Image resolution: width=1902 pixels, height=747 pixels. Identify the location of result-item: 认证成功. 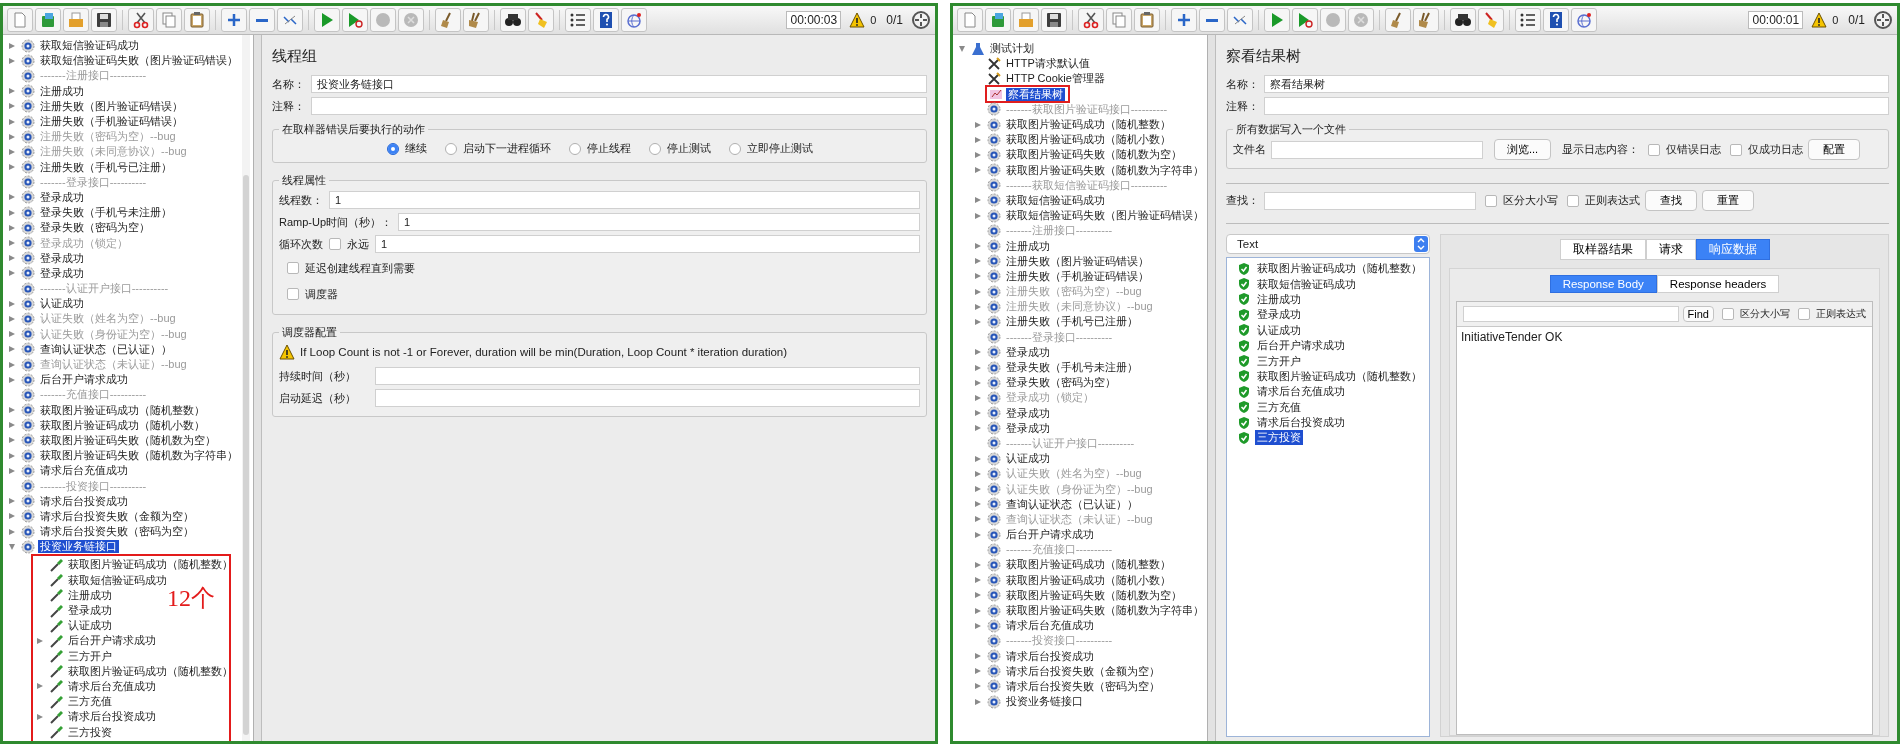
(1279, 330).